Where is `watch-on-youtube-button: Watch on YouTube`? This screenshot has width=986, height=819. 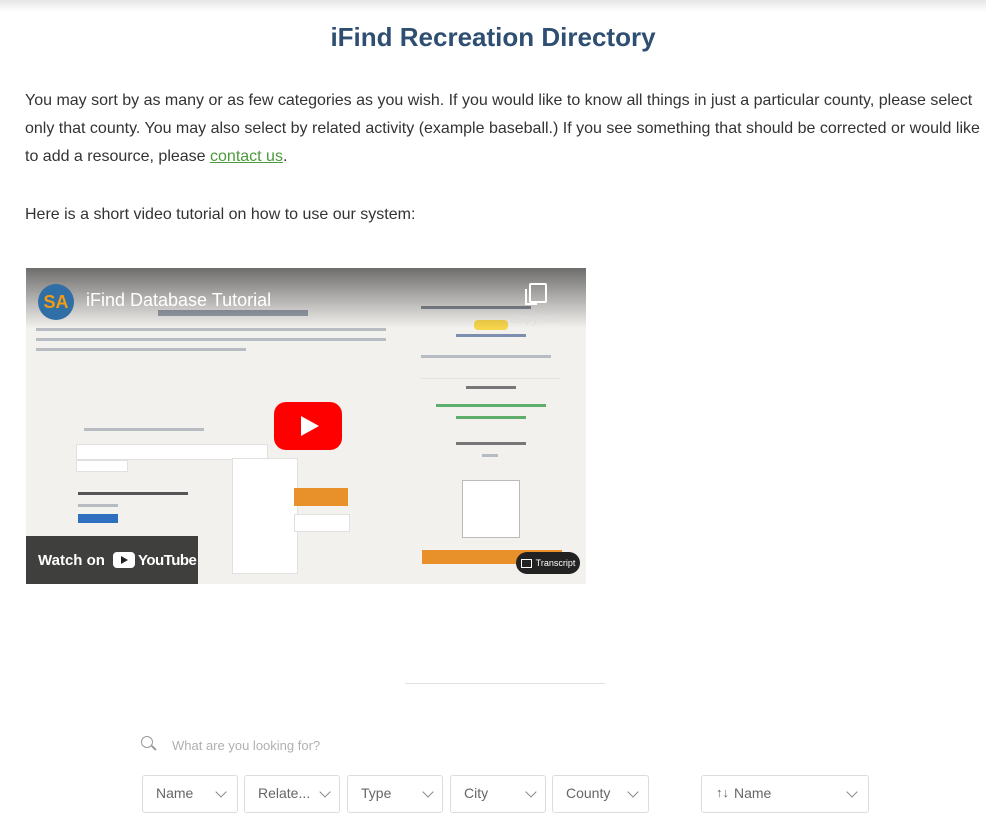
watch-on-youtube-button: Watch on YouTube is located at coordinates (112, 560).